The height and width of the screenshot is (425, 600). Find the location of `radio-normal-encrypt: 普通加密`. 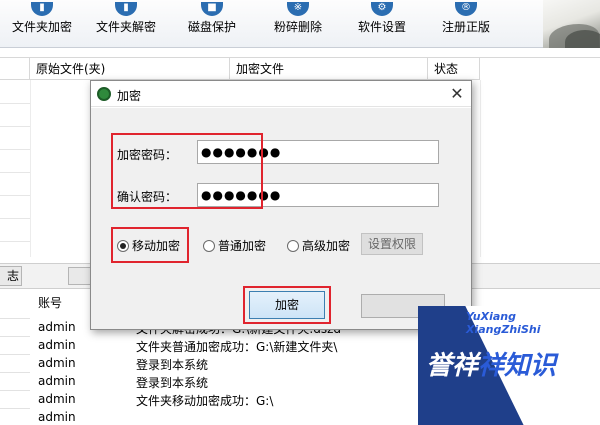

radio-normal-encrypt: 普通加密 is located at coordinates (234, 245).